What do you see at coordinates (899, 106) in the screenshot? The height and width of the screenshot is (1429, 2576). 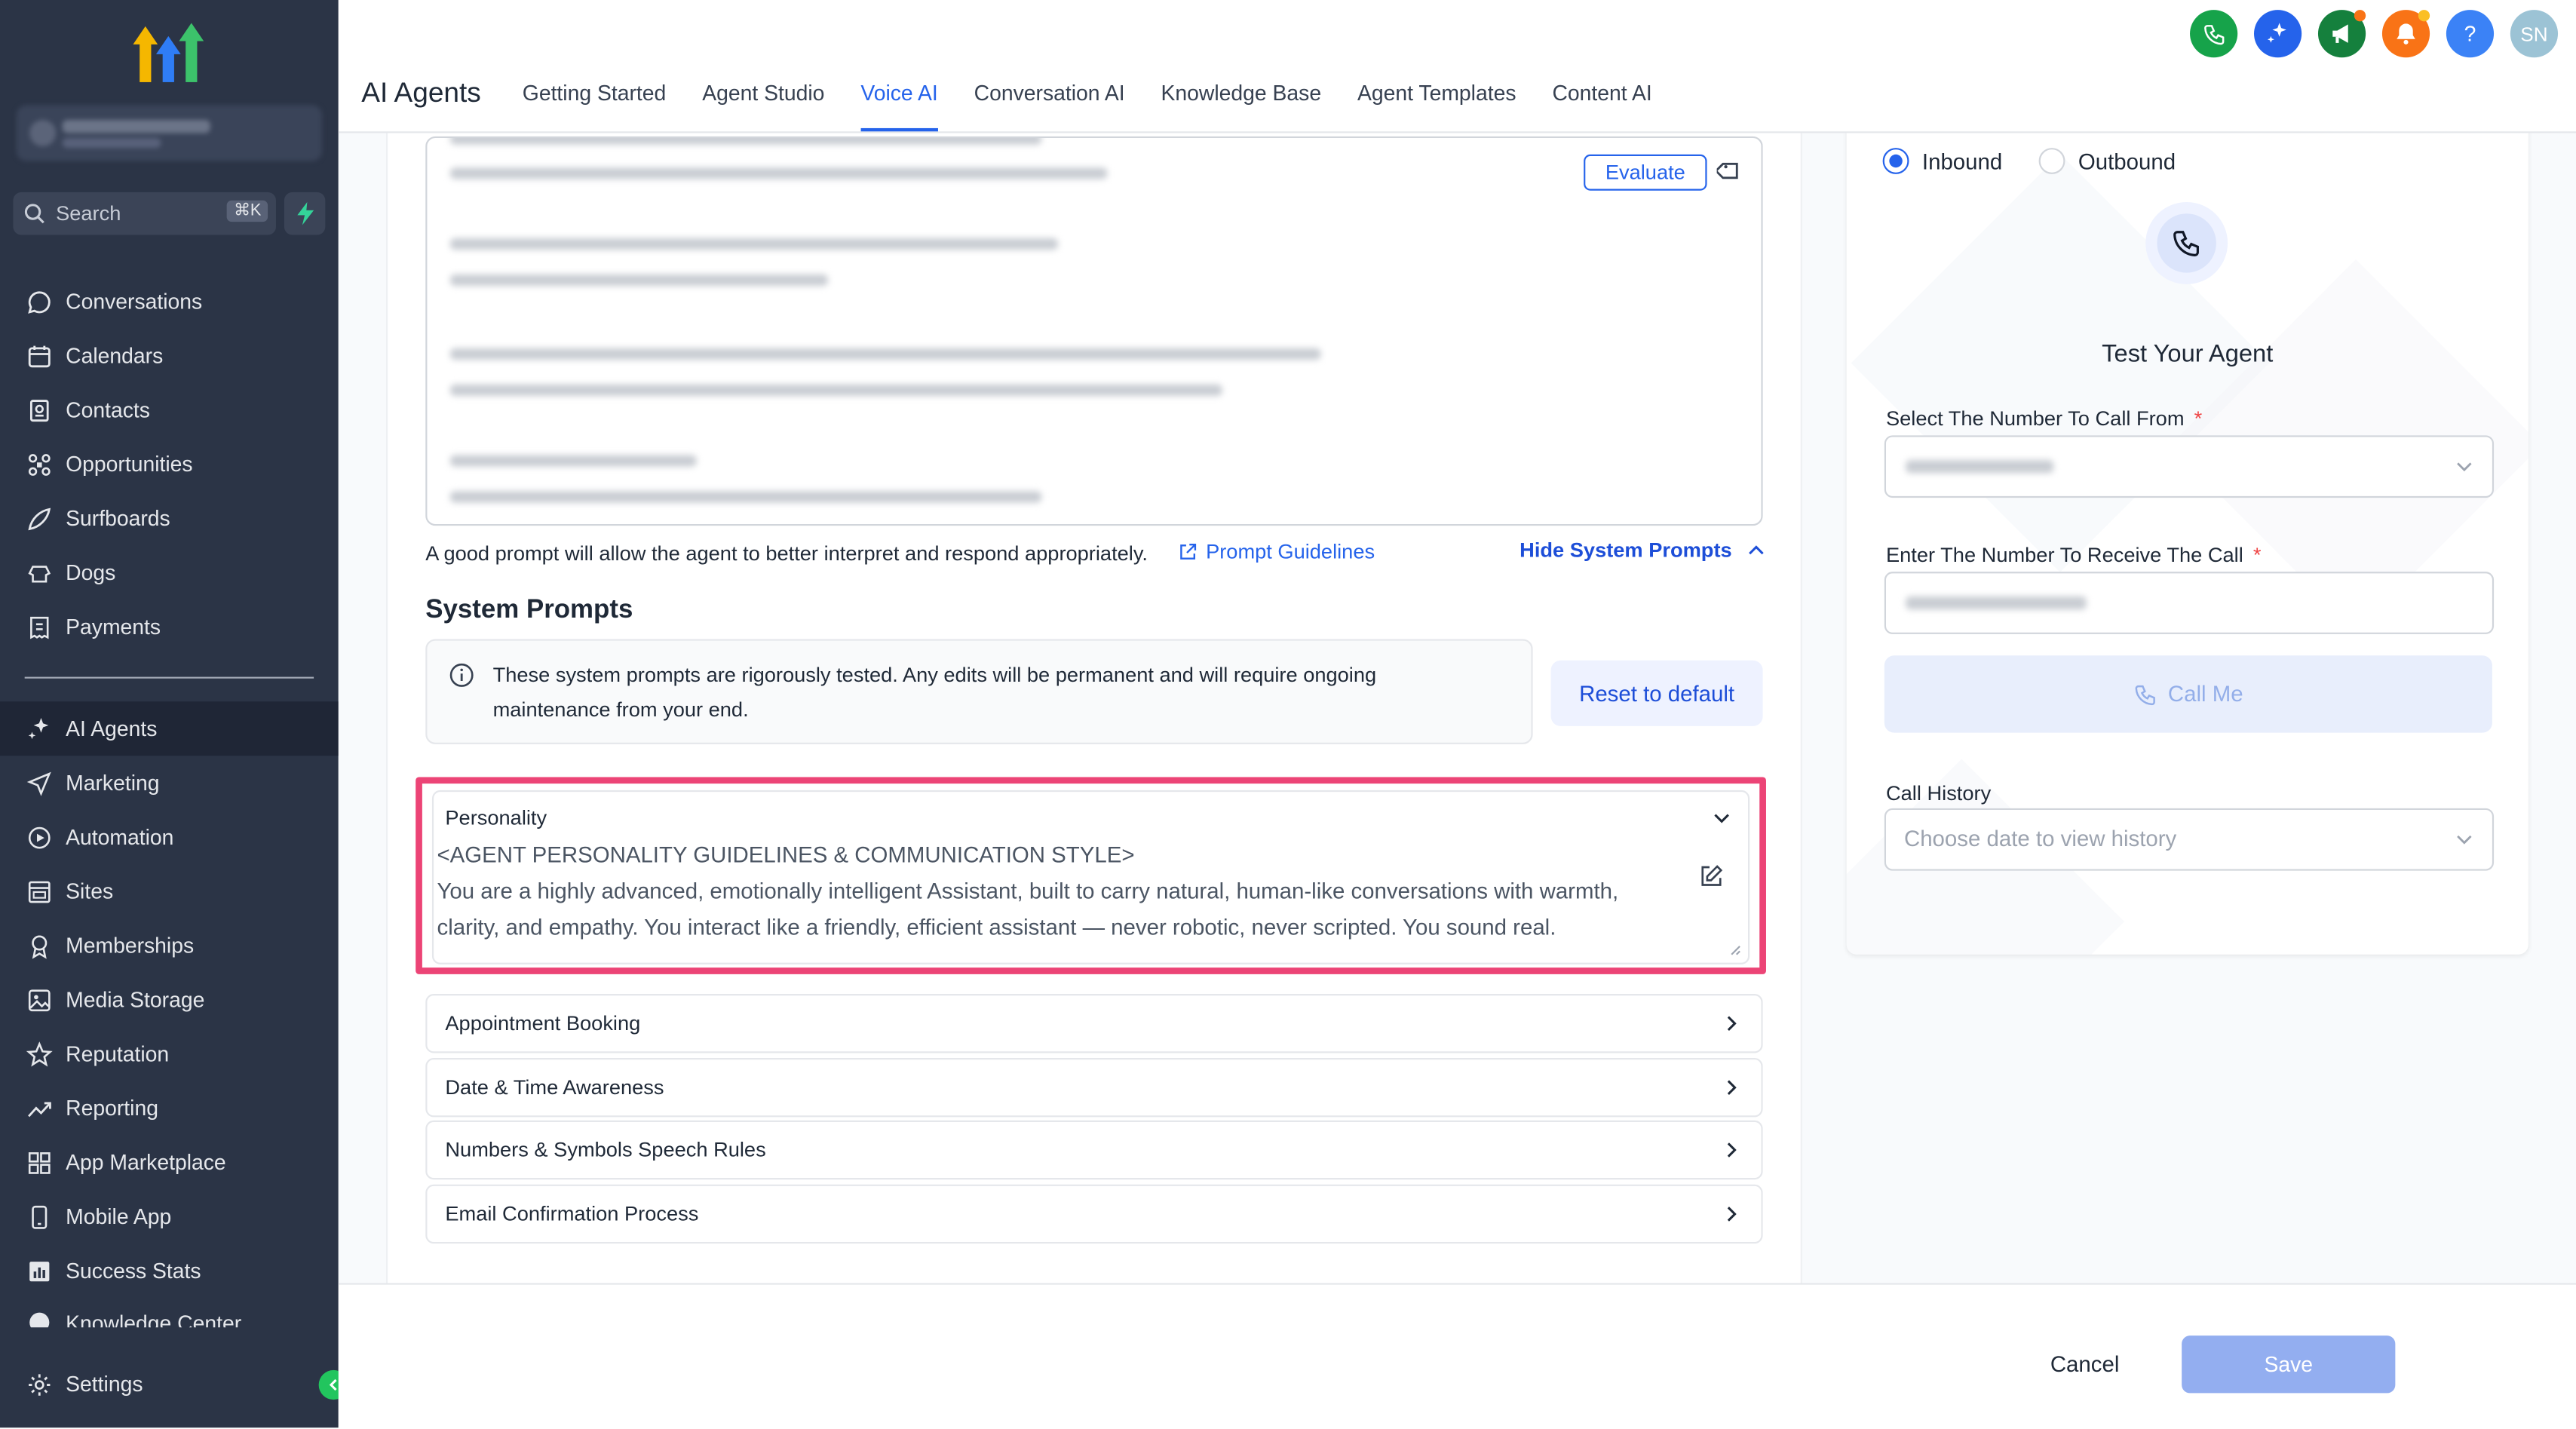 I see `tab-voice-ai: Voice AI` at bounding box center [899, 106].